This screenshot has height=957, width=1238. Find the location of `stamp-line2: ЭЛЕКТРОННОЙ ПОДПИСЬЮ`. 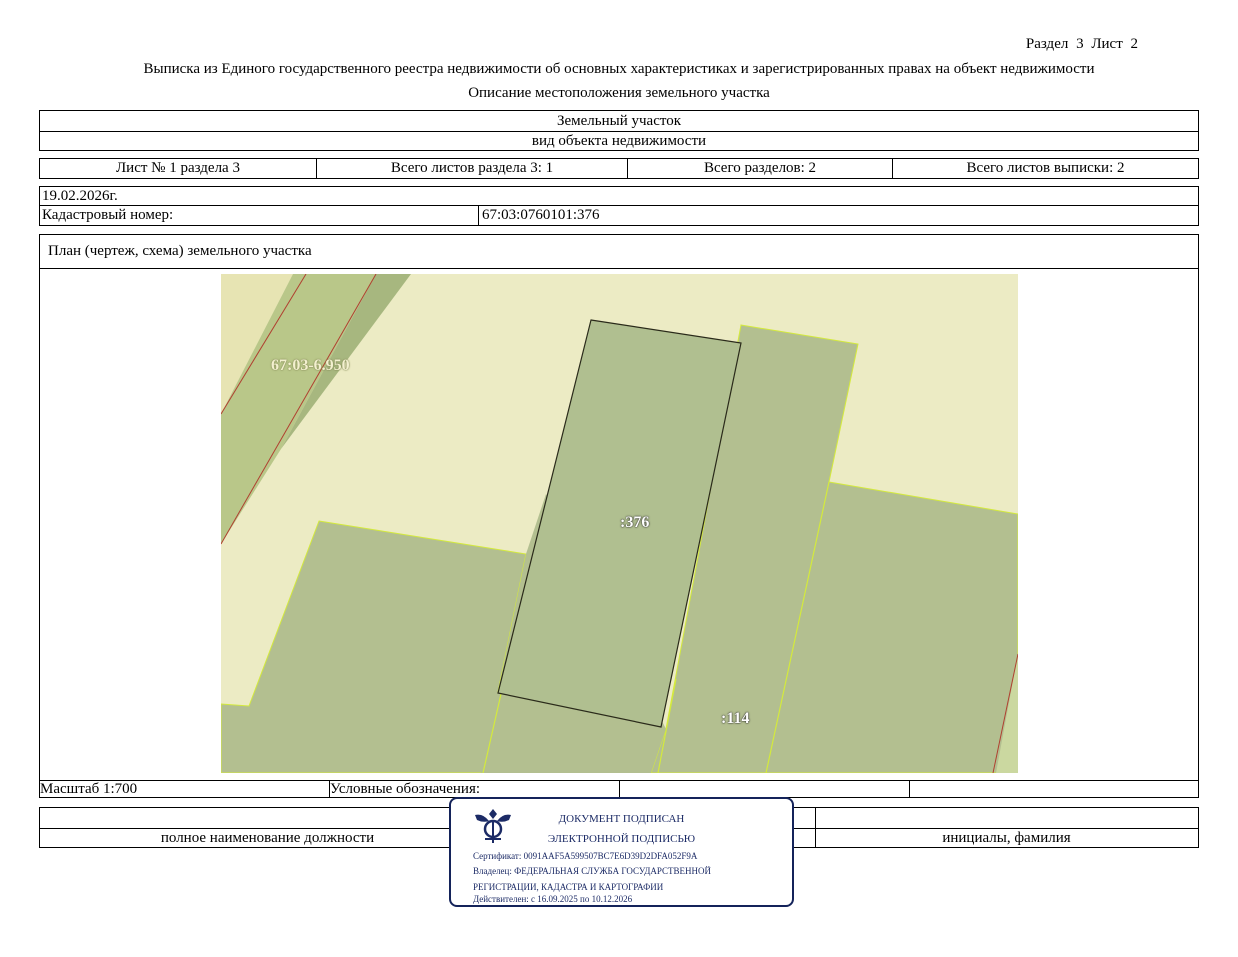

stamp-line2: ЭЛЕКТРОННОЙ ПОДПИСЬЮ is located at coordinates (621, 839).